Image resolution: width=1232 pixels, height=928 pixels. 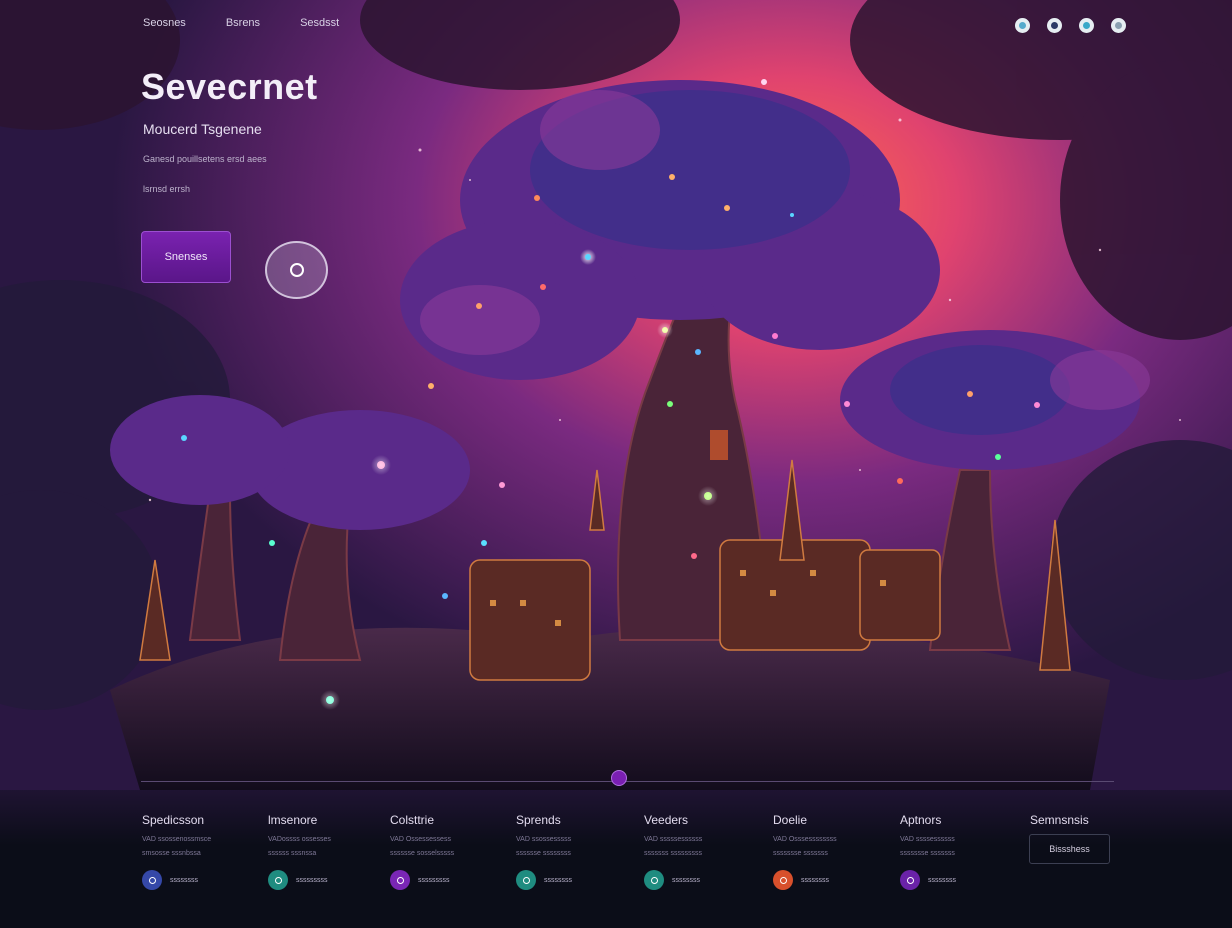 What do you see at coordinates (1069, 849) in the screenshot?
I see `footer-button: Bissshess` at bounding box center [1069, 849].